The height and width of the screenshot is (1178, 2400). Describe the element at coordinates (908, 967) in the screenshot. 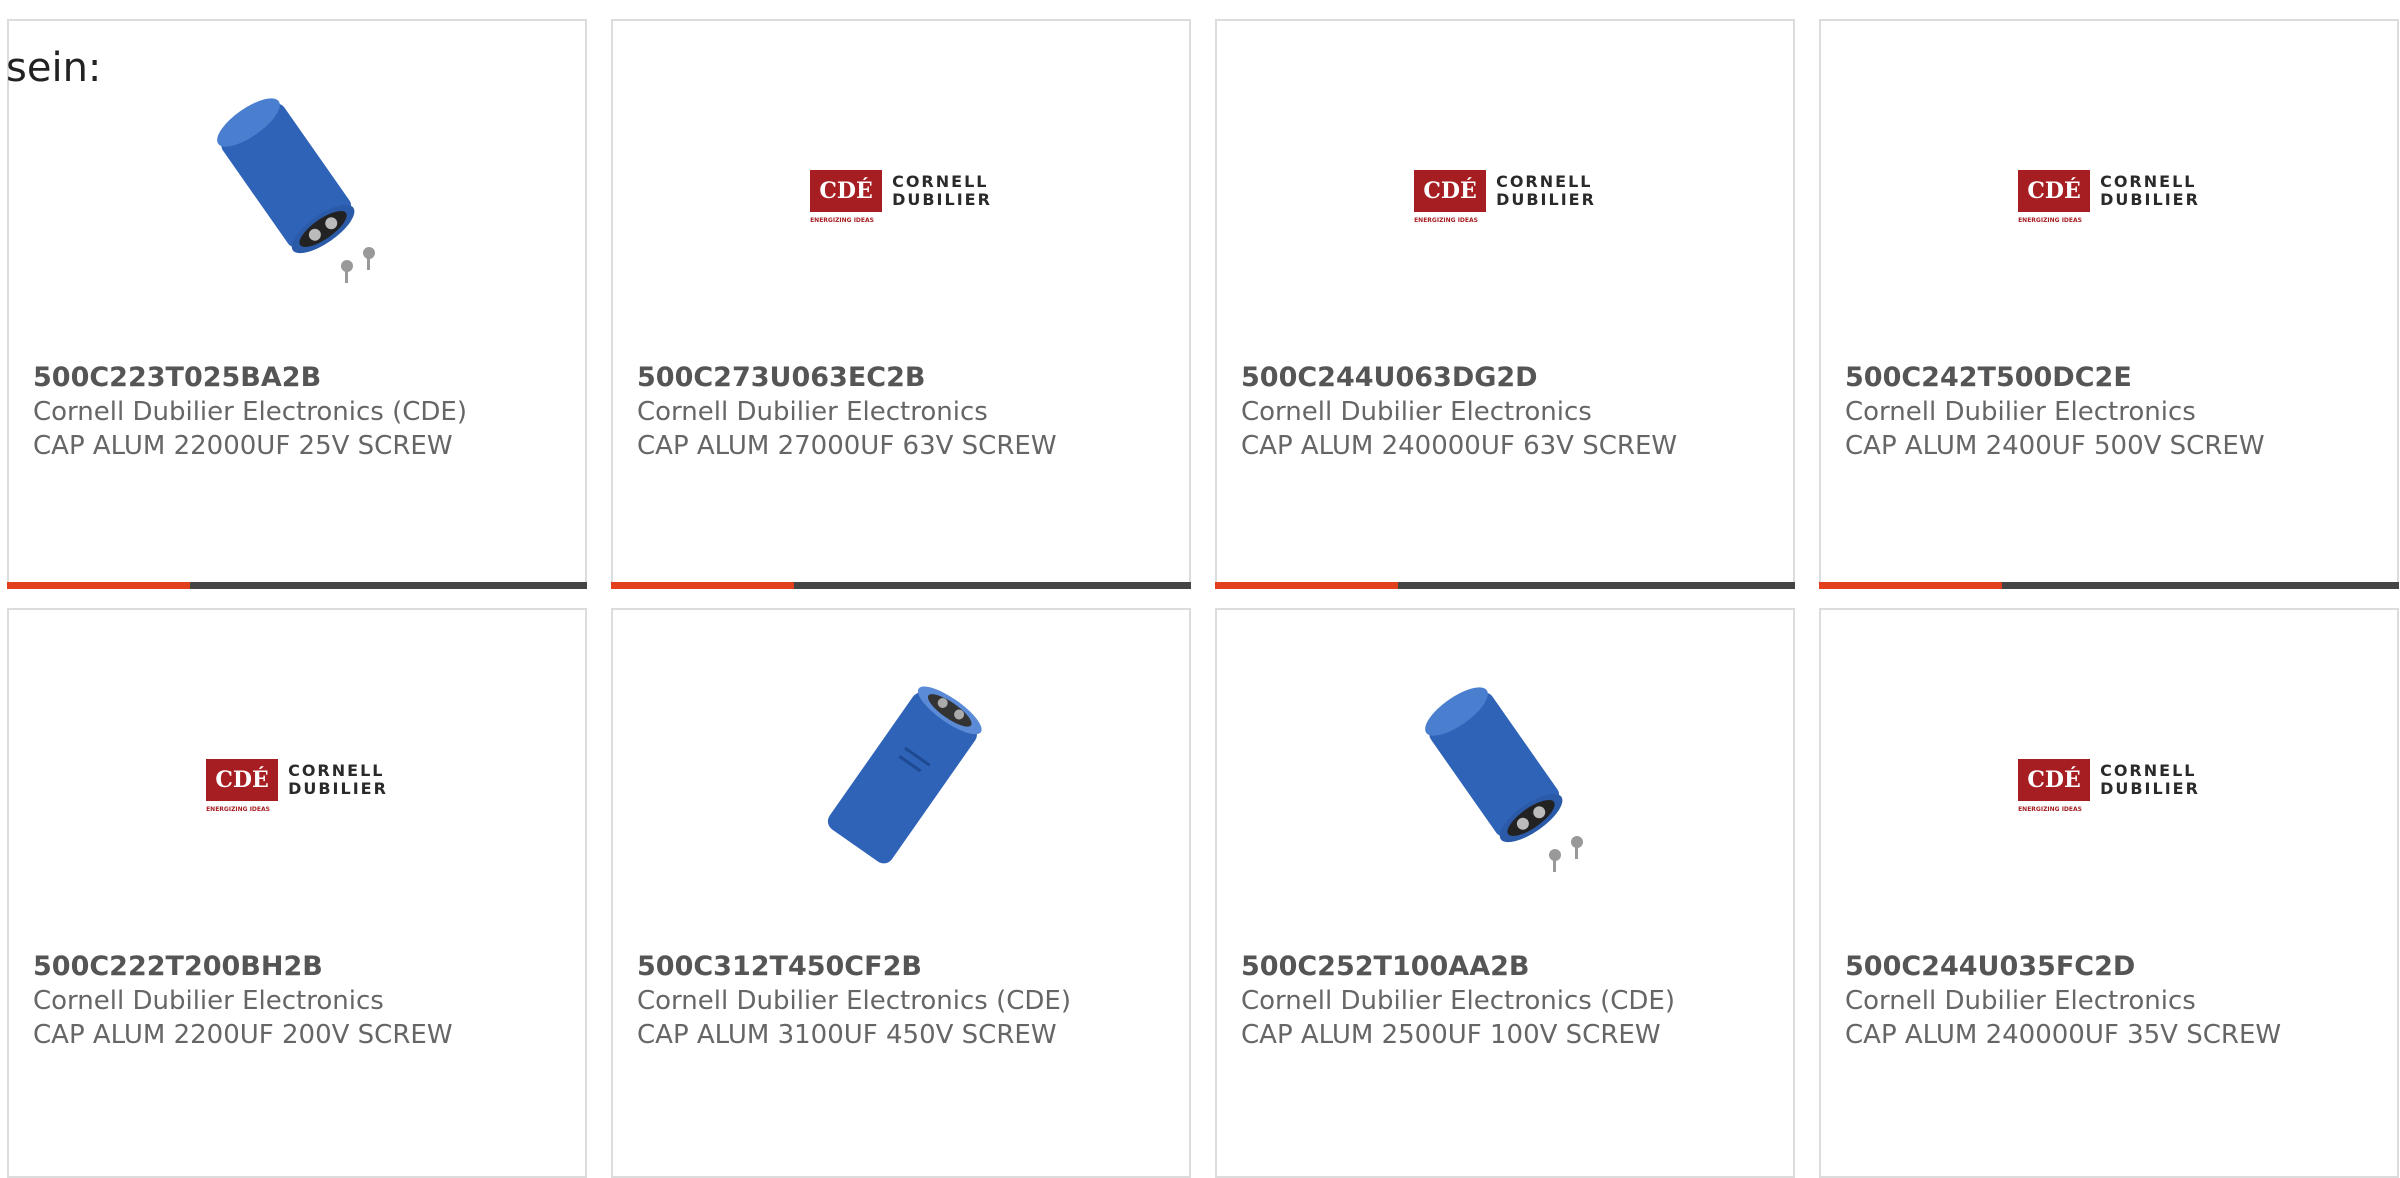

I see `part-number-link: 500C312T450CF2B` at that location.